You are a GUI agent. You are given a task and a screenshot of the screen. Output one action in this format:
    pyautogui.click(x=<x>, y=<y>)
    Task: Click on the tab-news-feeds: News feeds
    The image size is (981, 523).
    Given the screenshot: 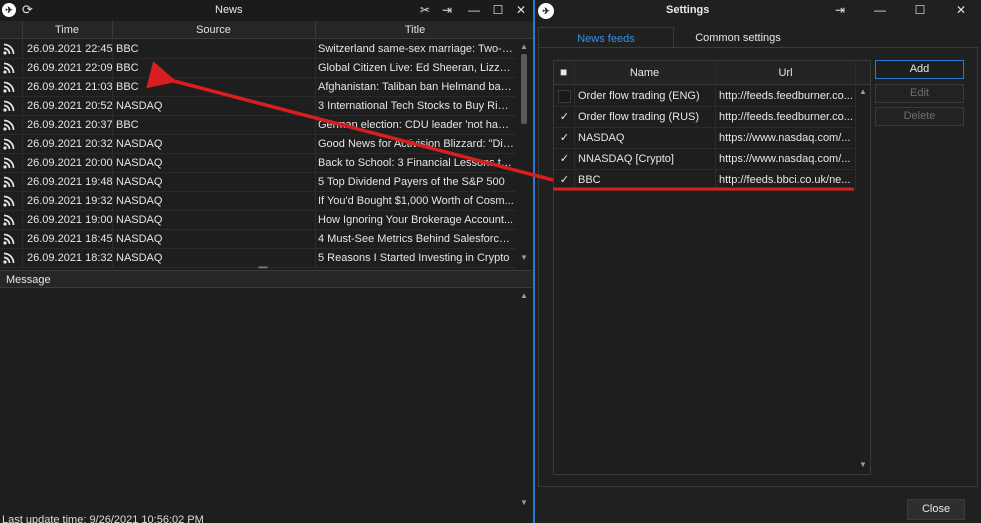 What is the action you would take?
    pyautogui.click(x=606, y=37)
    